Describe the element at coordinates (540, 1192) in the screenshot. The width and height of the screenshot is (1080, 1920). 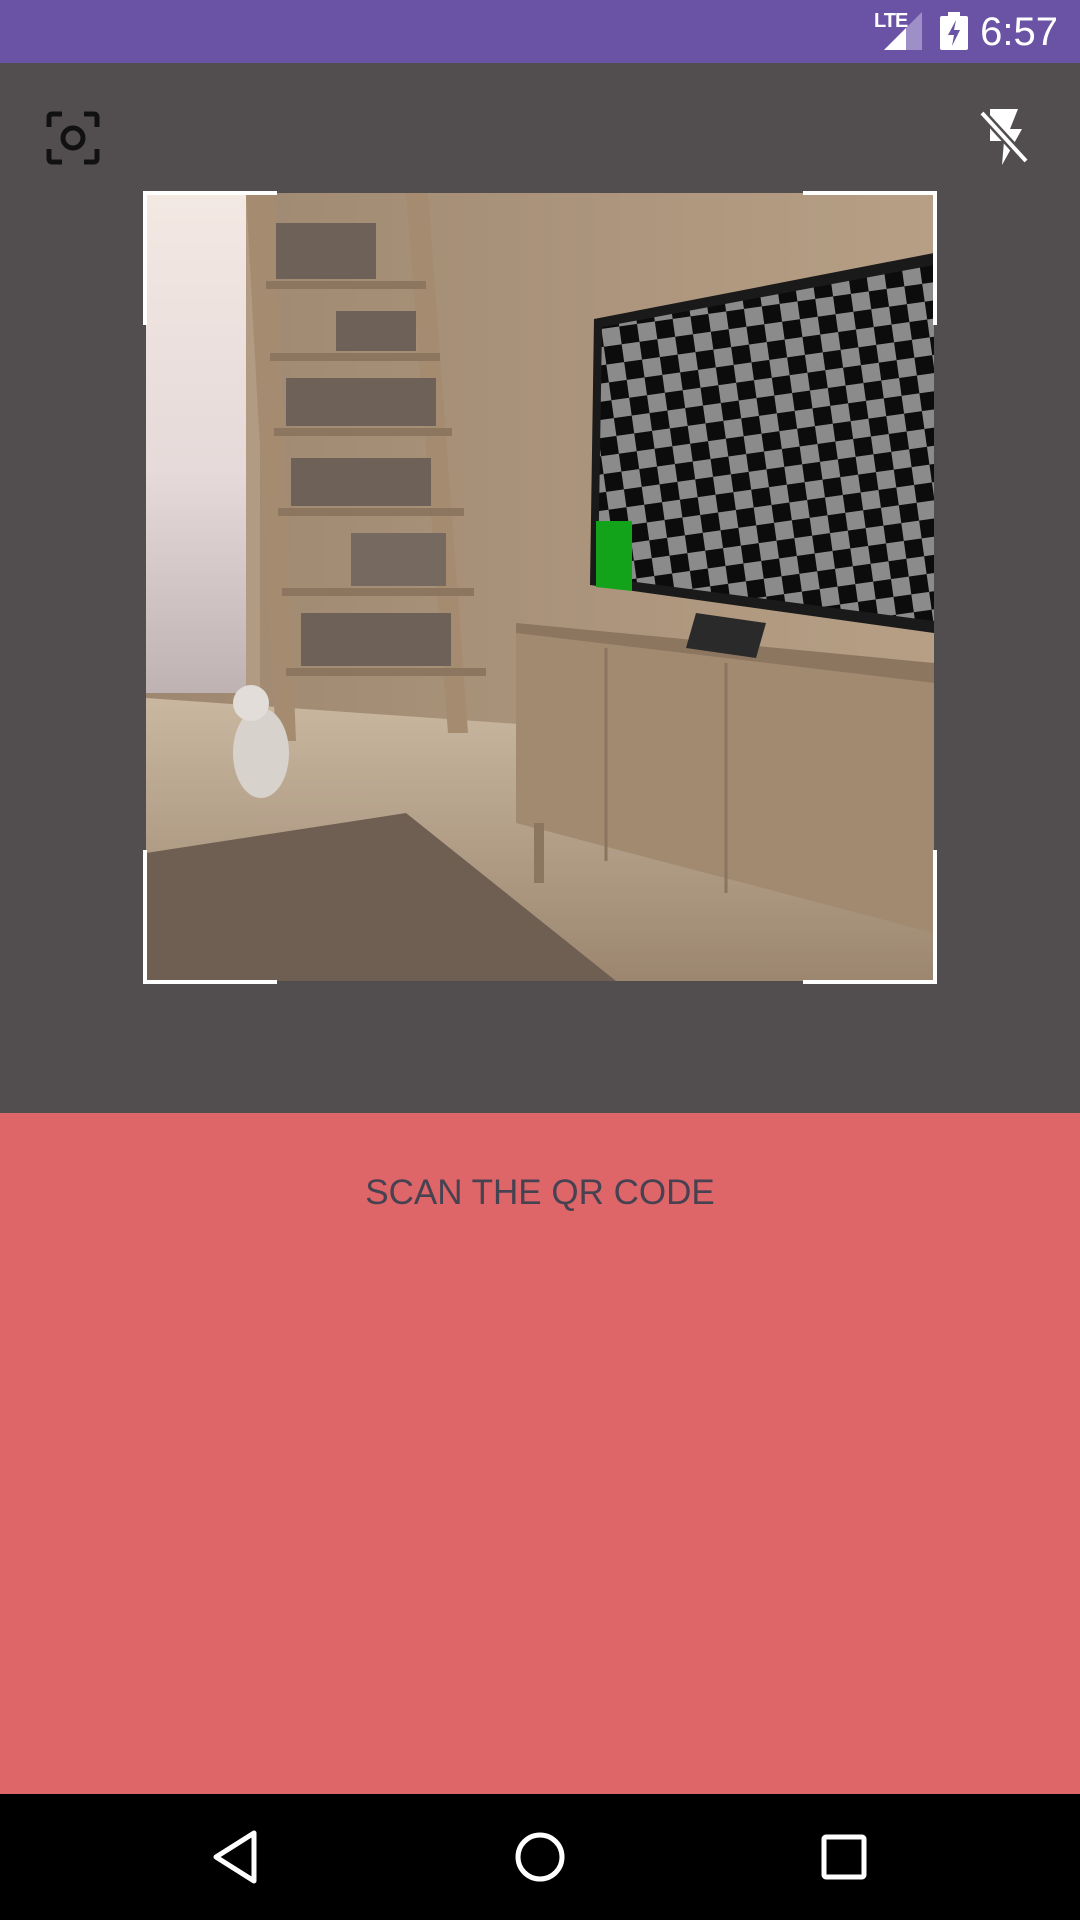
I see `scan-instruction: SCAN THE QR CODE` at that location.